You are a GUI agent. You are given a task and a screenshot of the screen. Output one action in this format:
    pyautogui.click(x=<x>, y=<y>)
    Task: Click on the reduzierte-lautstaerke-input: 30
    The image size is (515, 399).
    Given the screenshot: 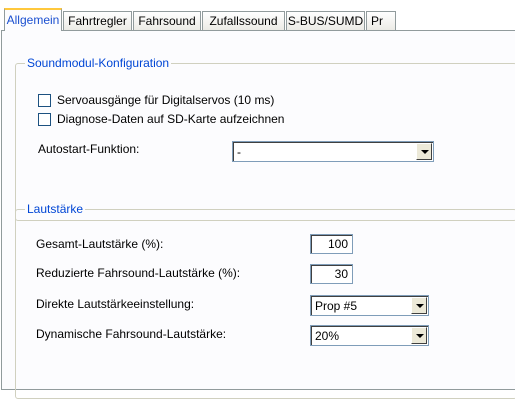 What is the action you would take?
    pyautogui.click(x=331, y=274)
    